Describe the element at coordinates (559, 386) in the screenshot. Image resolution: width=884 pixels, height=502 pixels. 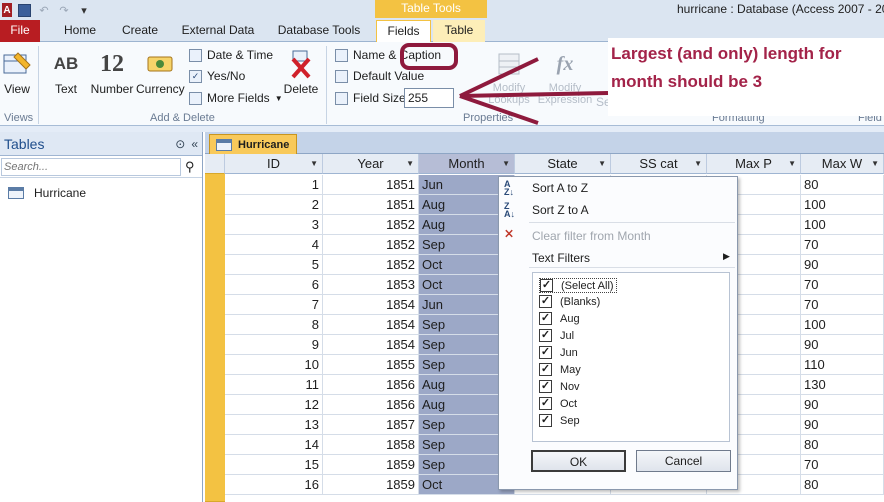
I see `filter-option-nov: ✓ Nov` at that location.